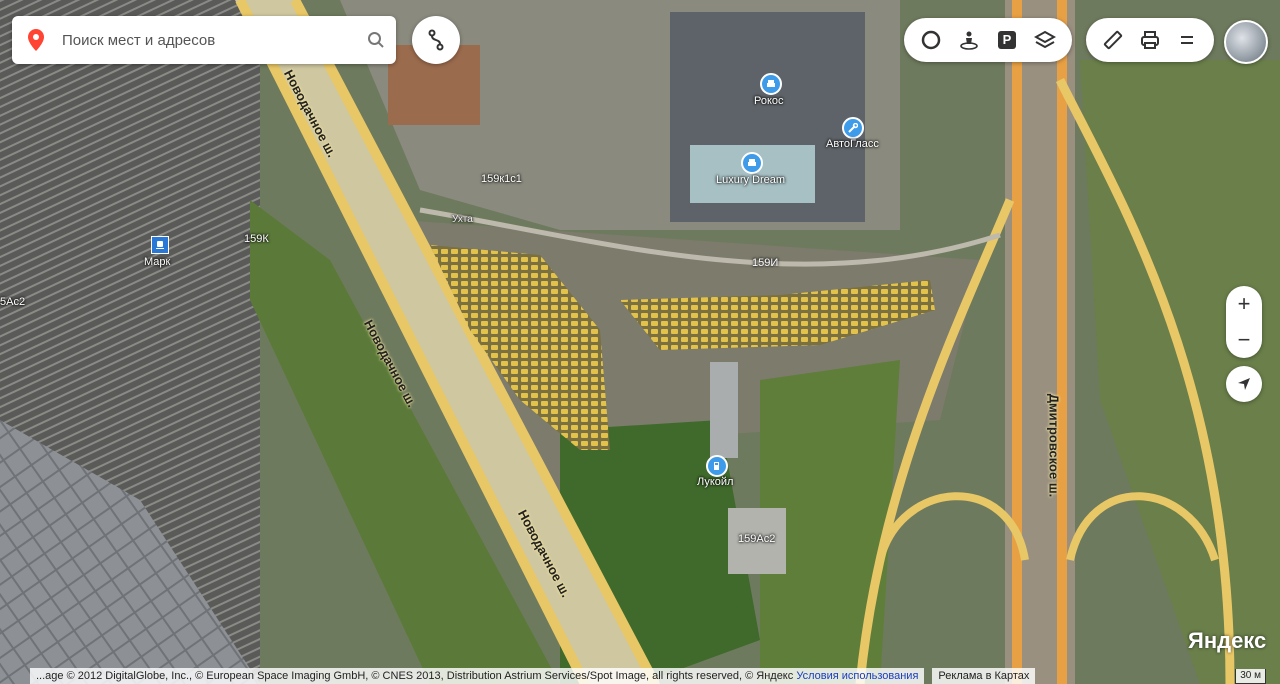  I want to click on zoom-in-button: +, so click(1244, 304).